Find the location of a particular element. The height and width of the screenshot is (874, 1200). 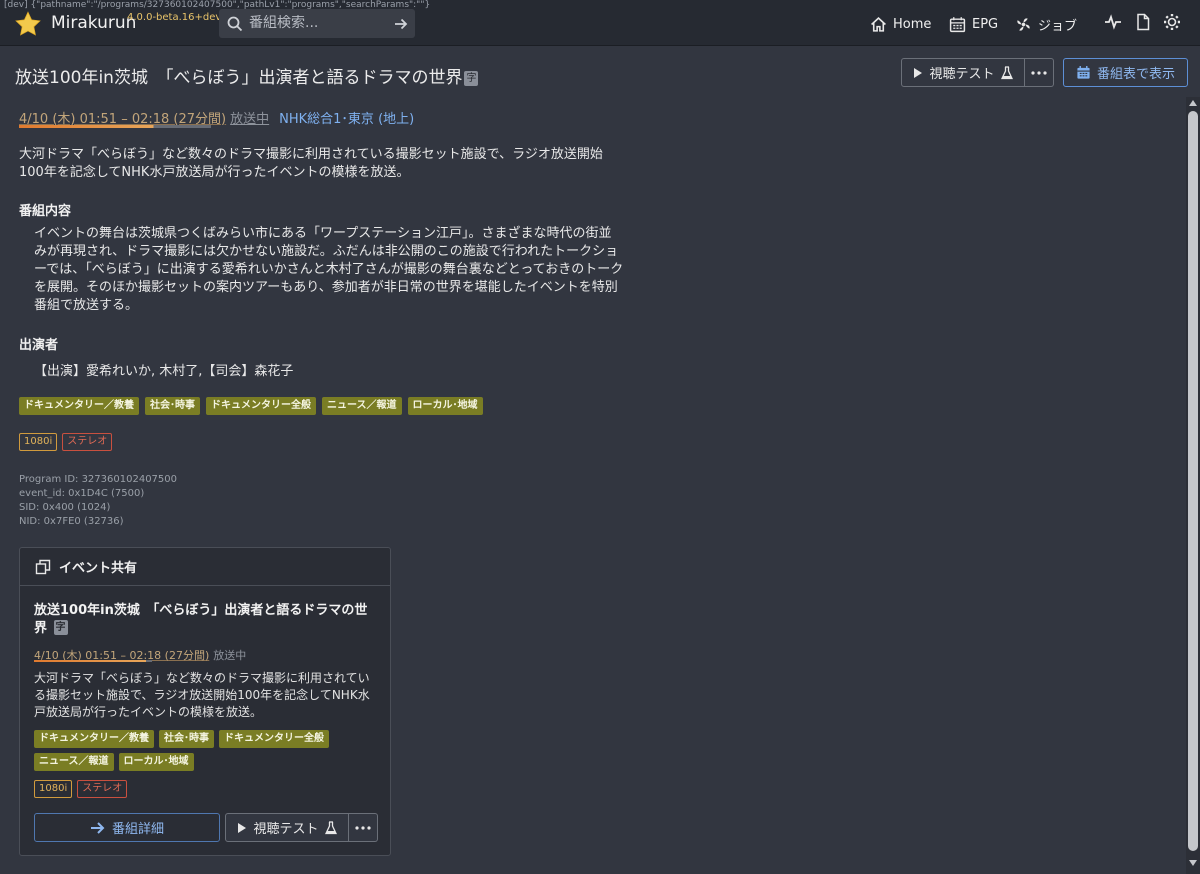

format-badges: 1080i ステレオ is located at coordinates (66, 442).